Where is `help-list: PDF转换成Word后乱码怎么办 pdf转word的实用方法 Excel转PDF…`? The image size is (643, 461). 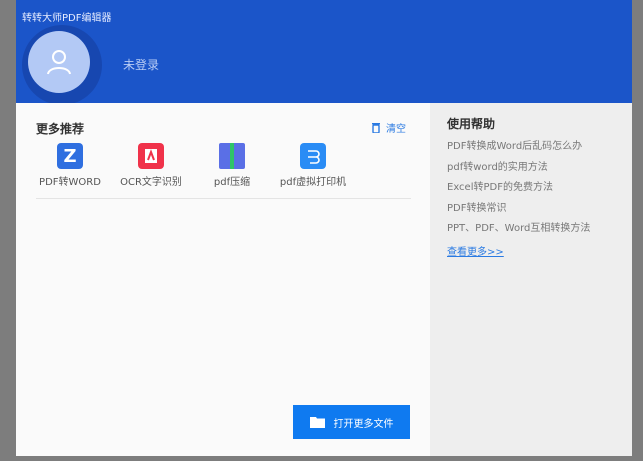
help-list: PDF转换成Word后乱码怎么办 pdf转word的实用方法 Excel转PDF… is located at coordinates (518, 199).